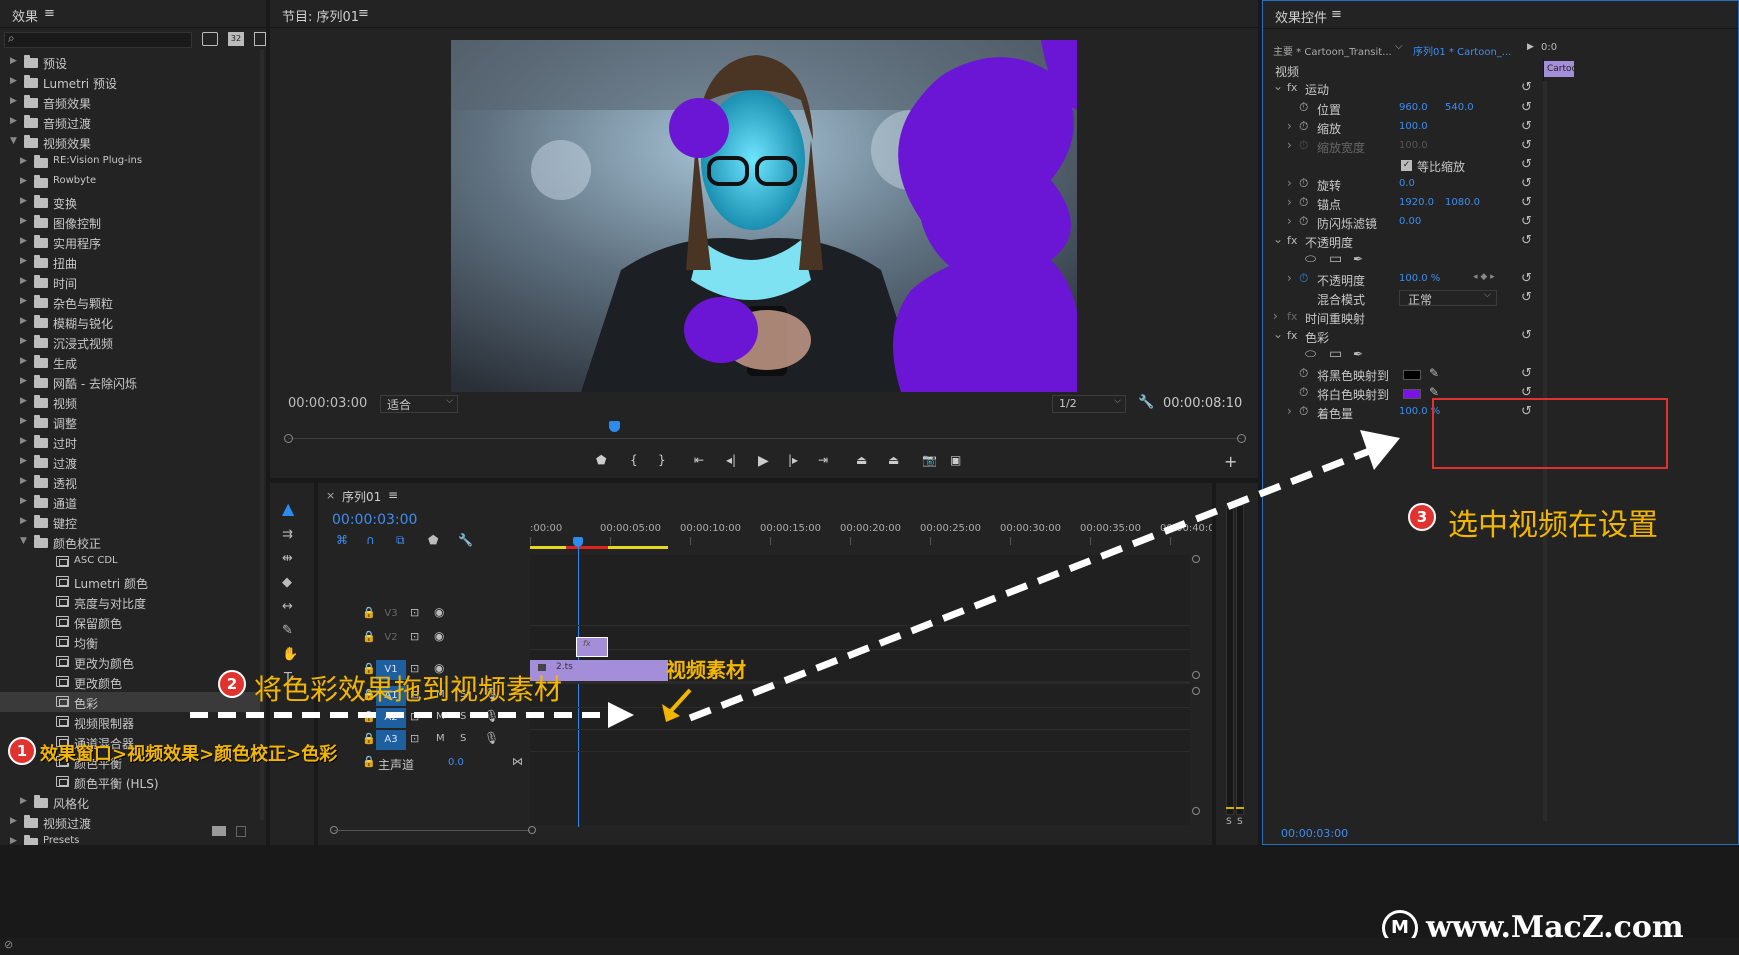  What do you see at coordinates (1550, 433) in the screenshot?
I see `tint-highlight-box` at bounding box center [1550, 433].